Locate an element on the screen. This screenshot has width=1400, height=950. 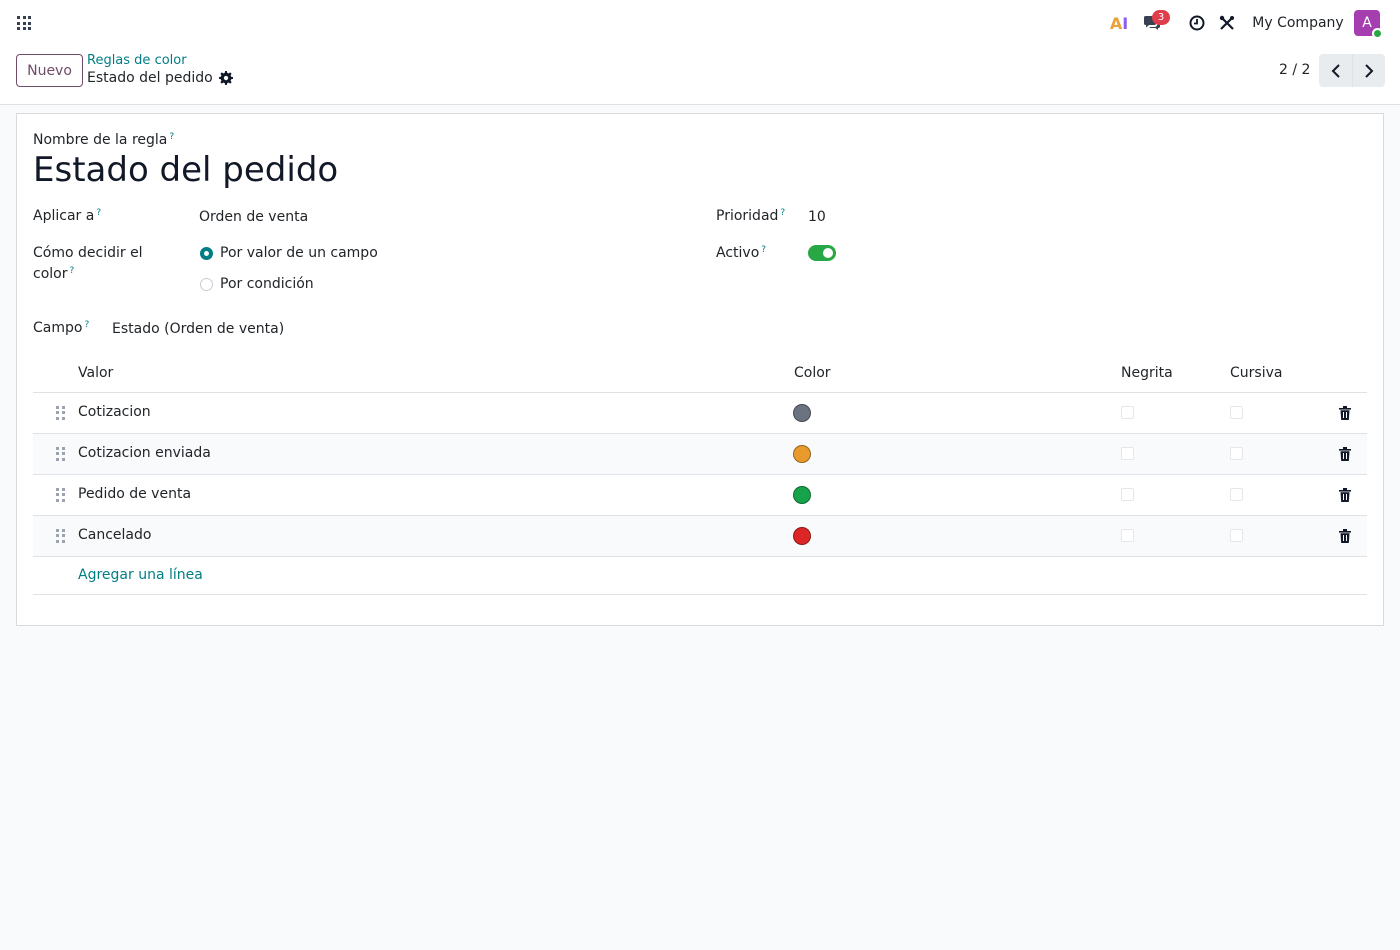
active-label: Activo? is located at coordinates (741, 253).